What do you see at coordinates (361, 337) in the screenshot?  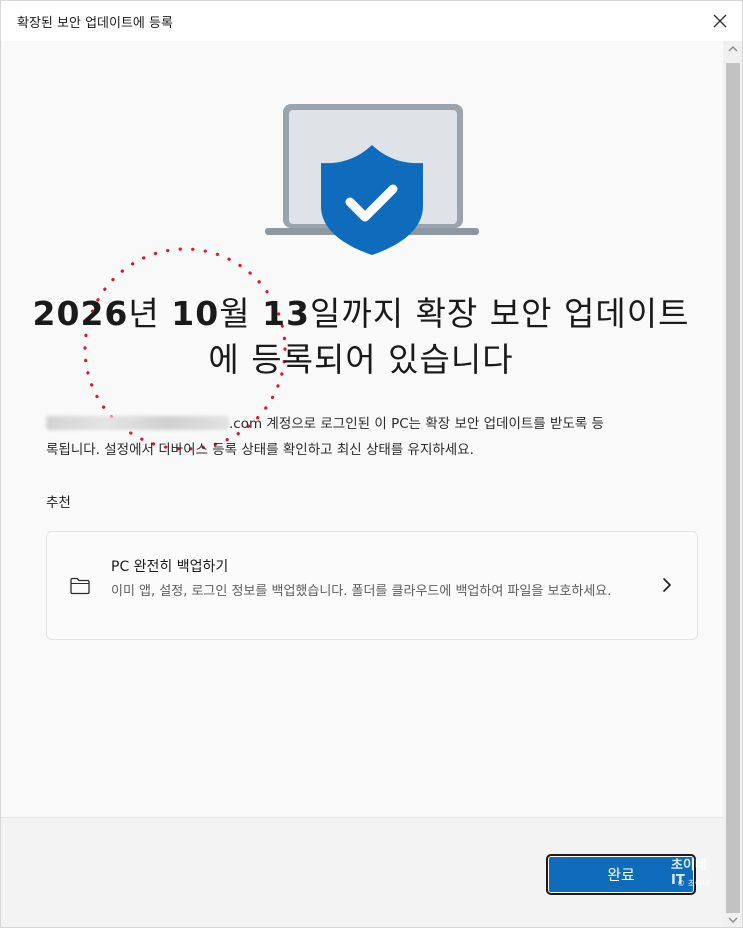 I see `headline: 2026년 10월 13일까지 확장 보안 업데이트 에 등록되어 있습니다` at bounding box center [361, 337].